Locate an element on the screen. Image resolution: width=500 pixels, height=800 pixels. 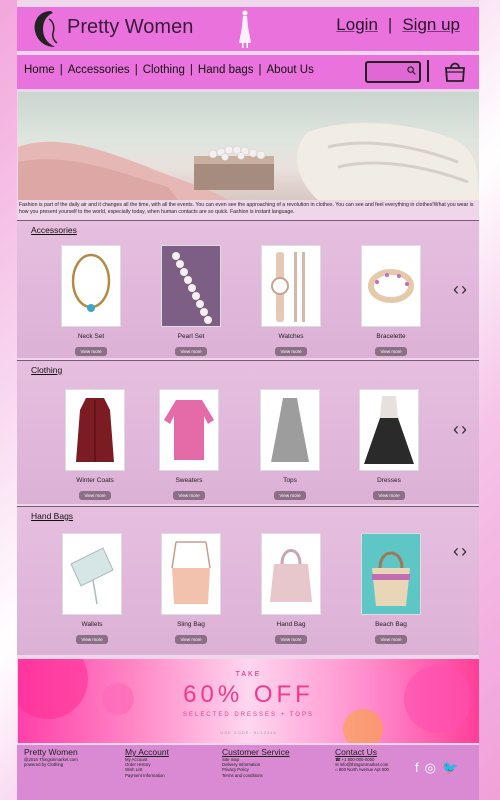
product-card: Hand Bag View more is located at coordinates (291, 589).